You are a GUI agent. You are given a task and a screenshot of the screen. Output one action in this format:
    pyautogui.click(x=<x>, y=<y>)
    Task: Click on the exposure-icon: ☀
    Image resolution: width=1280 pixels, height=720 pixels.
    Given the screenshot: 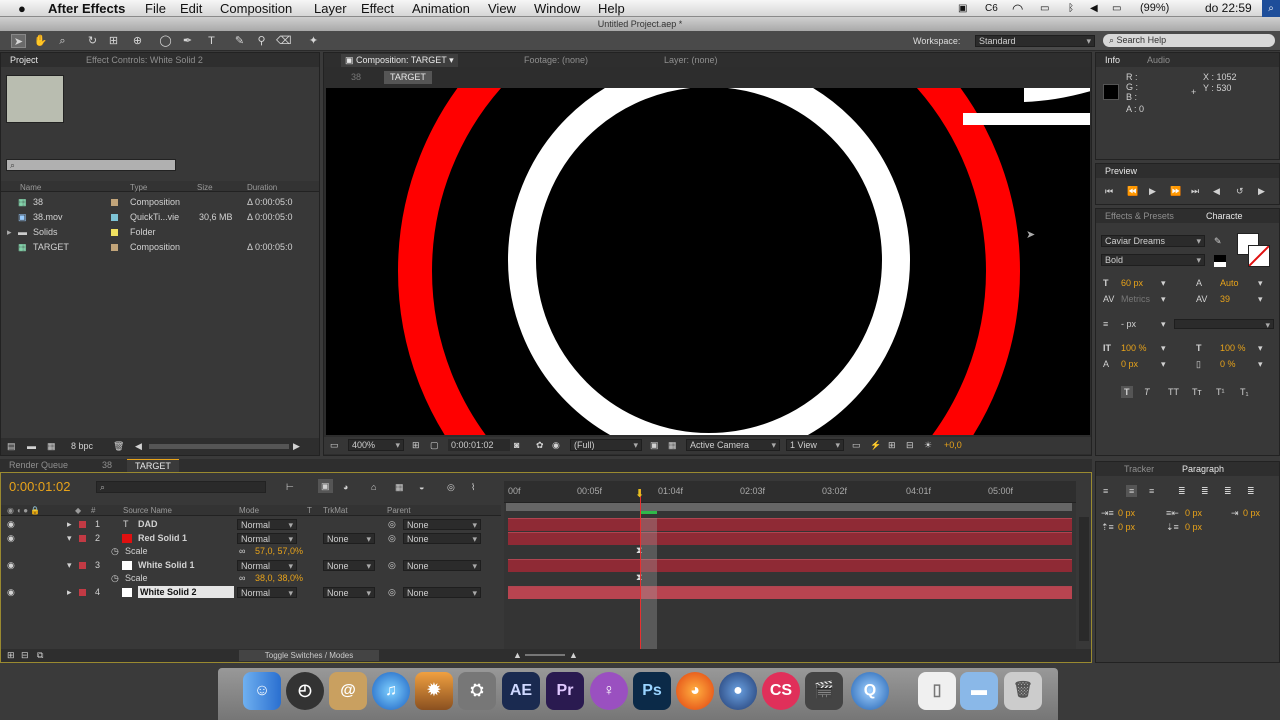 What is the action you would take?
    pyautogui.click(x=928, y=445)
    